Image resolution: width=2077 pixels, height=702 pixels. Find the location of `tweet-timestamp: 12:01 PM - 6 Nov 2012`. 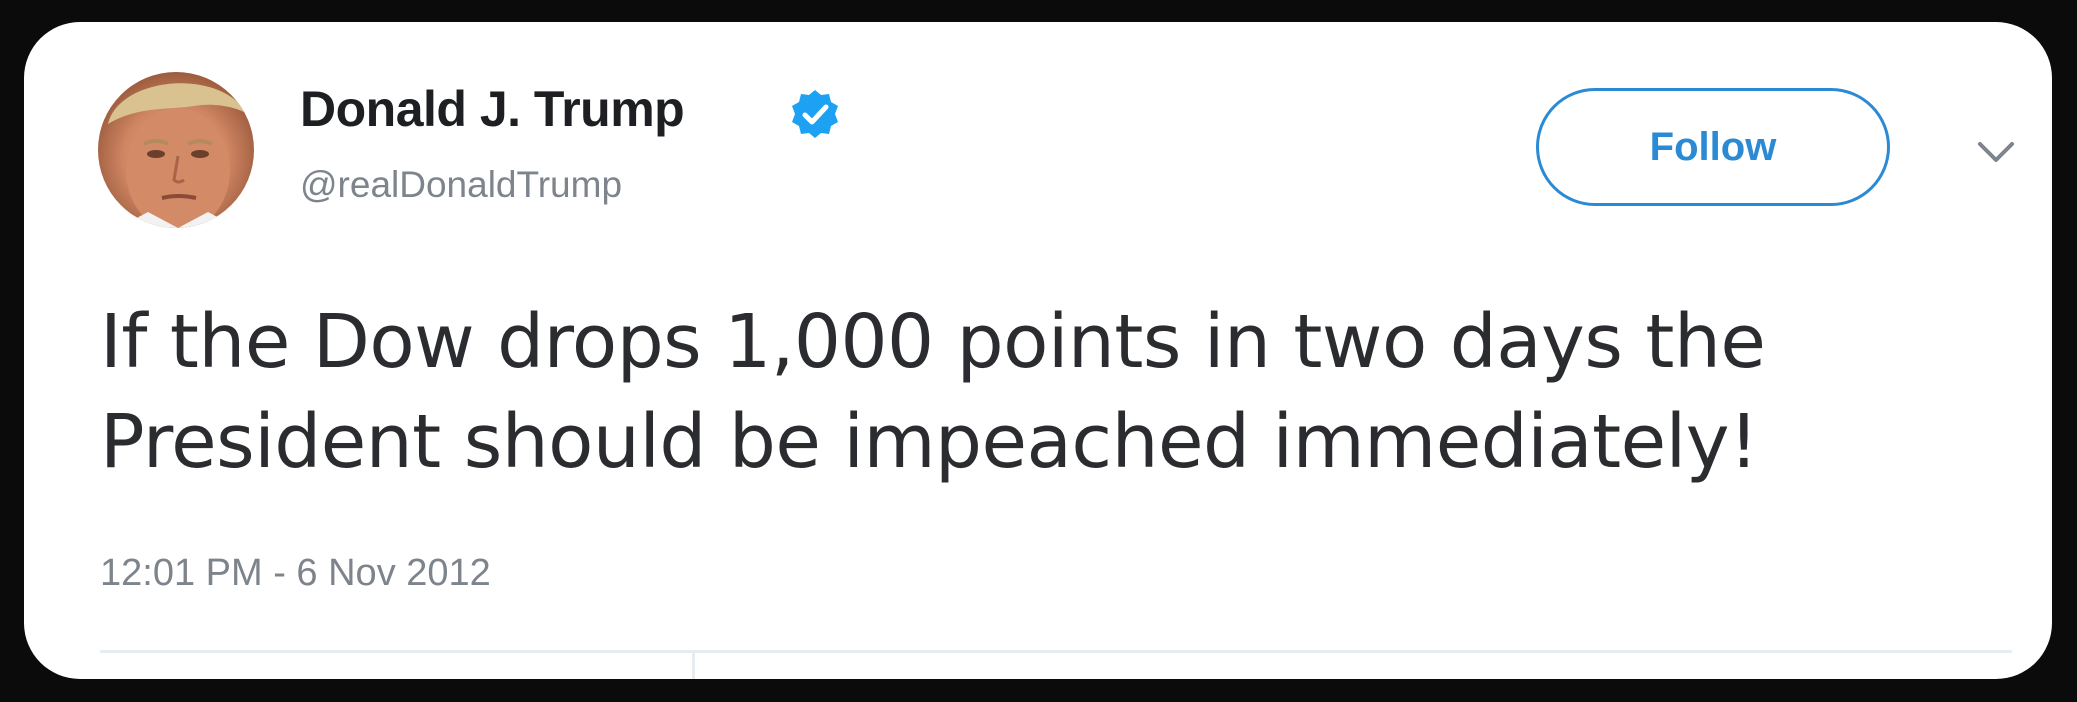

tweet-timestamp: 12:01 PM - 6 Nov 2012 is located at coordinates (295, 573).